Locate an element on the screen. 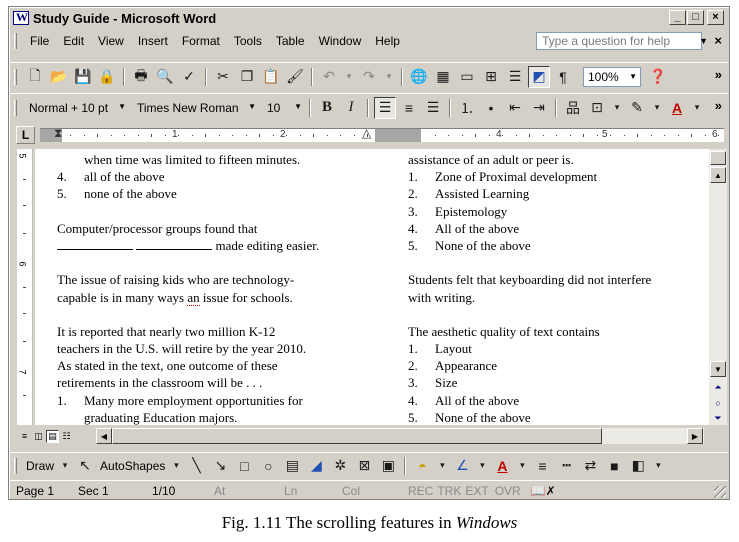 The width and height of the screenshot is (739, 542). next-page-icon: ⏷ is located at coordinates (718, 418).